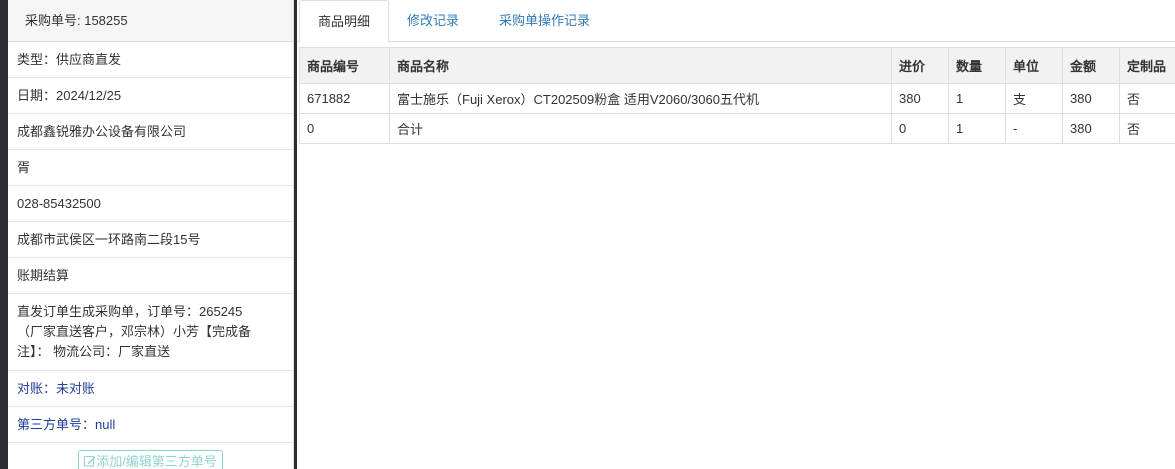 Image resolution: width=1175 pixels, height=469 pixels. What do you see at coordinates (150, 132) in the screenshot?
I see `supplier-name: 成都鑫锐雅办公设备有限公司` at bounding box center [150, 132].